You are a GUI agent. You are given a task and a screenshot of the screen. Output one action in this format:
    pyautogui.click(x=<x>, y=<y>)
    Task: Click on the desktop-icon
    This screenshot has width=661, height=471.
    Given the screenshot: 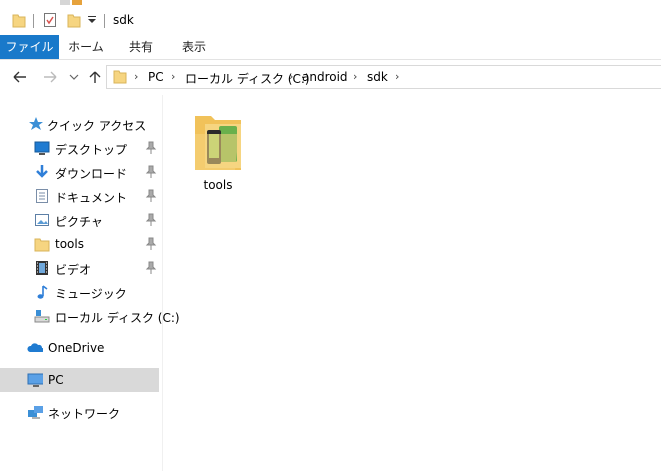 What is the action you would take?
    pyautogui.click(x=42, y=148)
    